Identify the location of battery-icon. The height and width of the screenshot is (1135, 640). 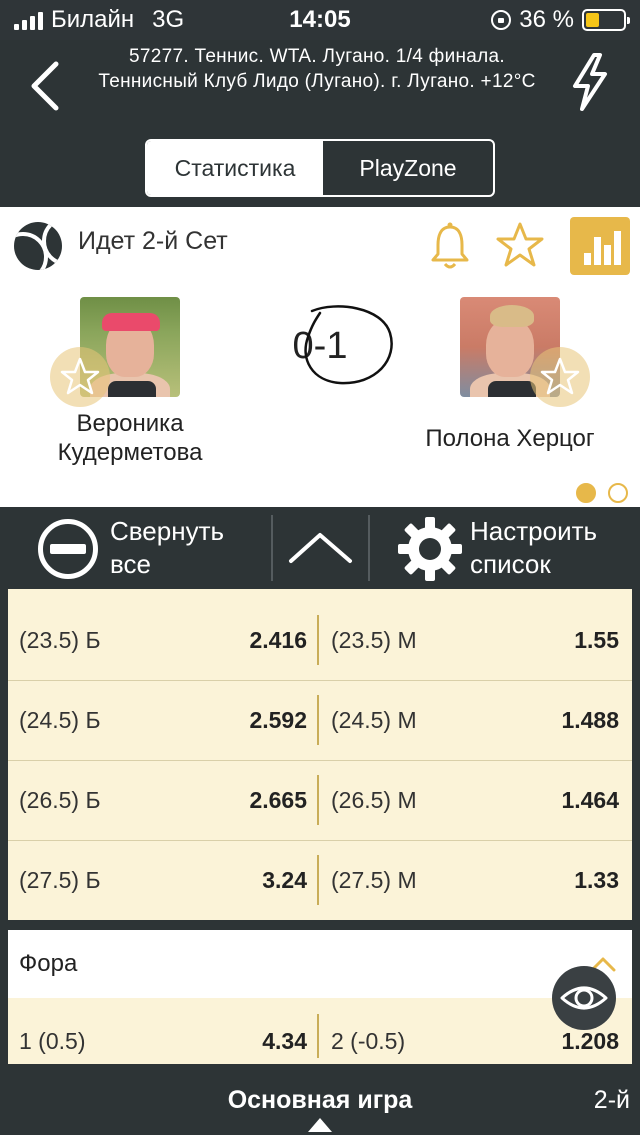
(606, 20).